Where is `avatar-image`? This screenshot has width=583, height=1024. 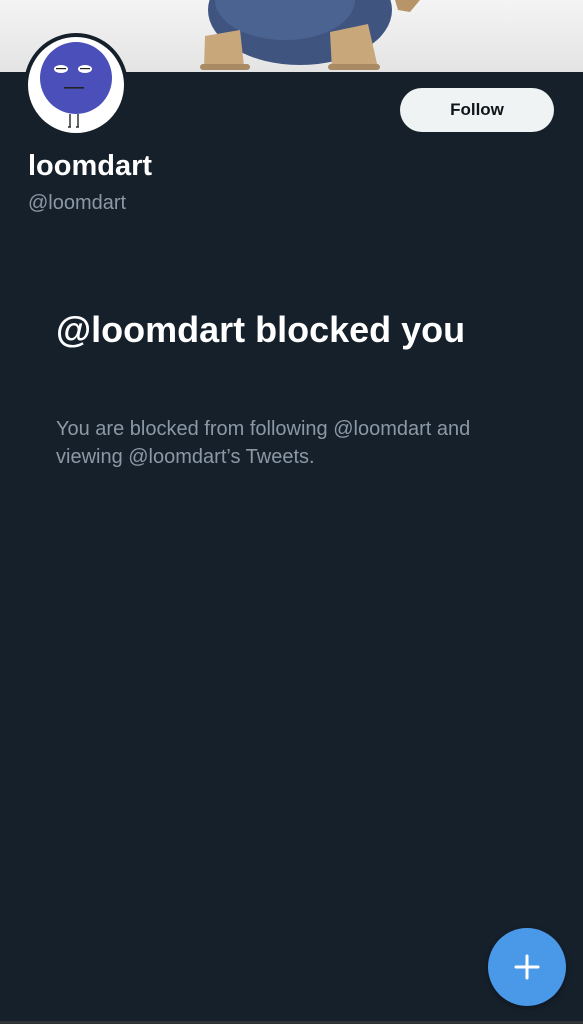 avatar-image is located at coordinates (76, 85).